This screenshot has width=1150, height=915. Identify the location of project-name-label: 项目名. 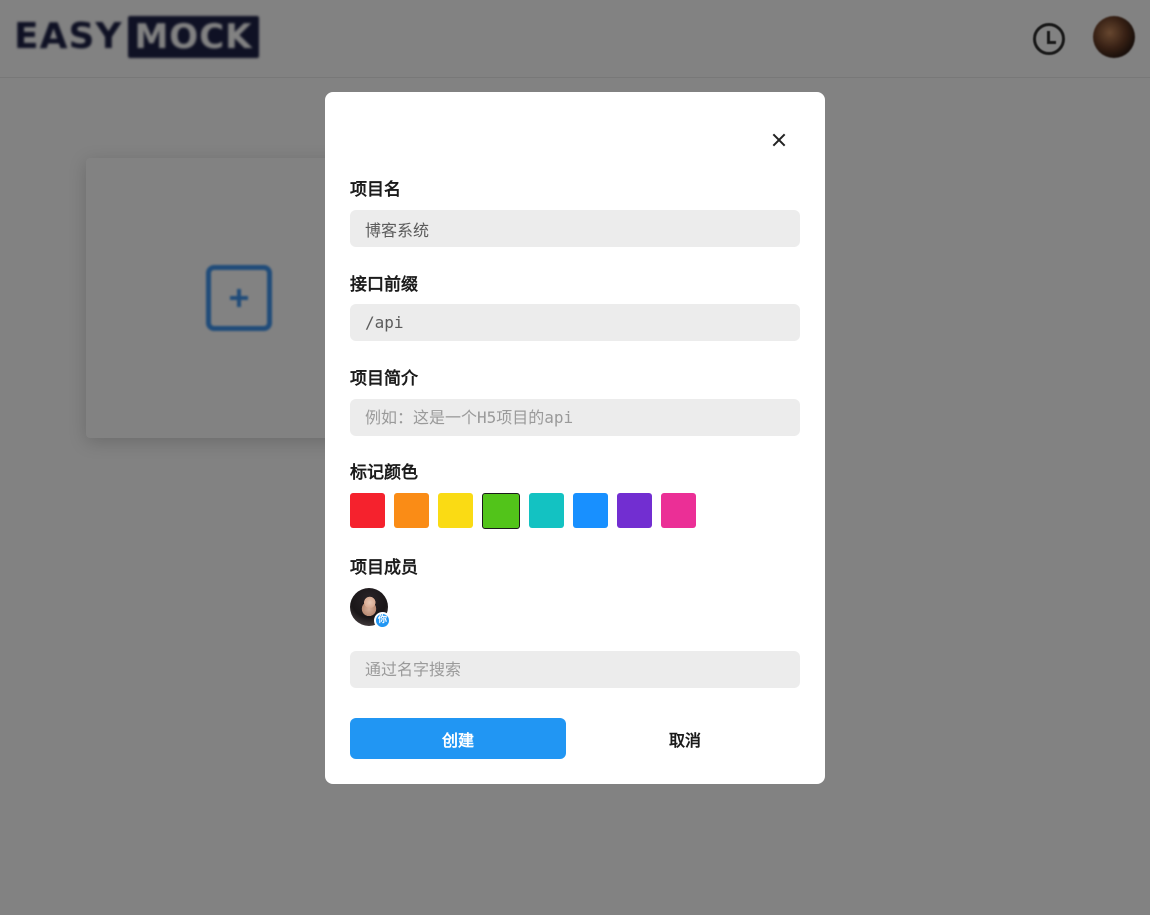
(375, 190).